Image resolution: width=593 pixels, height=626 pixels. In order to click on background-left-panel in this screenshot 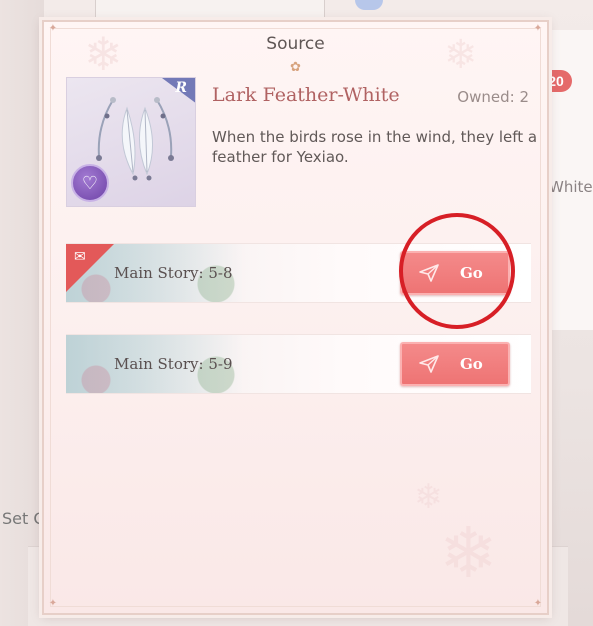, I will do `click(22, 313)`.